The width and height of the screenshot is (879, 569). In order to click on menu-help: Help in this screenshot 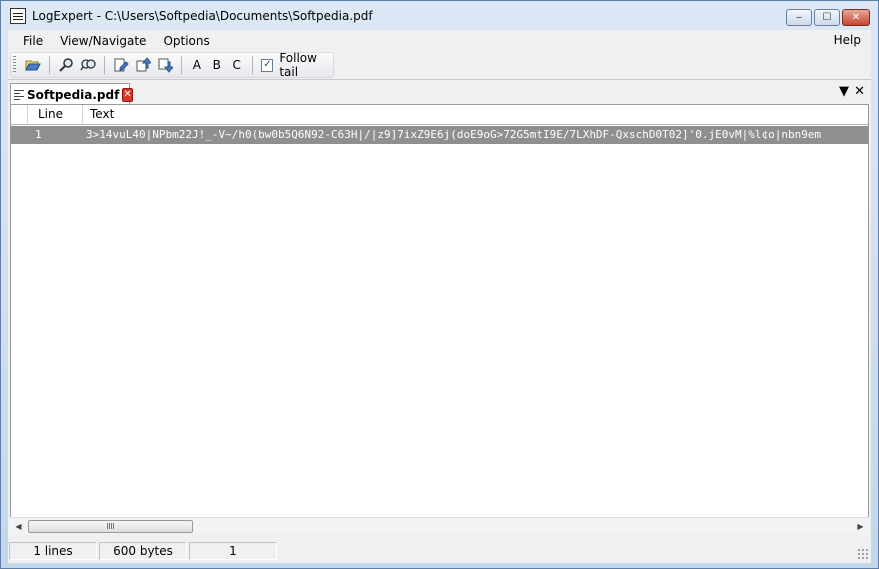, I will do `click(847, 40)`.